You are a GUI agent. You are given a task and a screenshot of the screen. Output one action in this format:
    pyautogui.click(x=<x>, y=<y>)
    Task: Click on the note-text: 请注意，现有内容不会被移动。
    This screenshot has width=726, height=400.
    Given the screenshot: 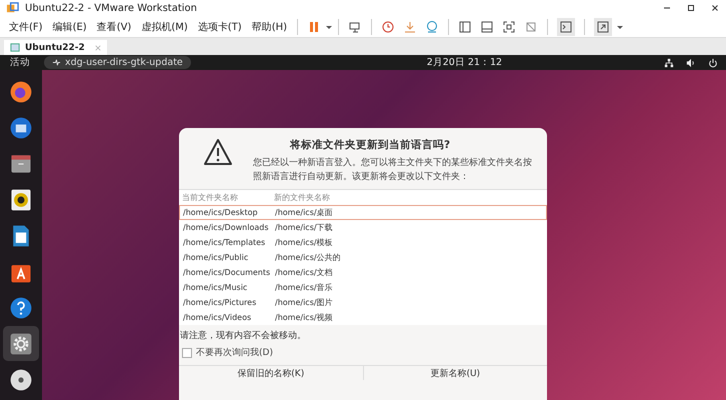 What is the action you would take?
    pyautogui.click(x=243, y=336)
    